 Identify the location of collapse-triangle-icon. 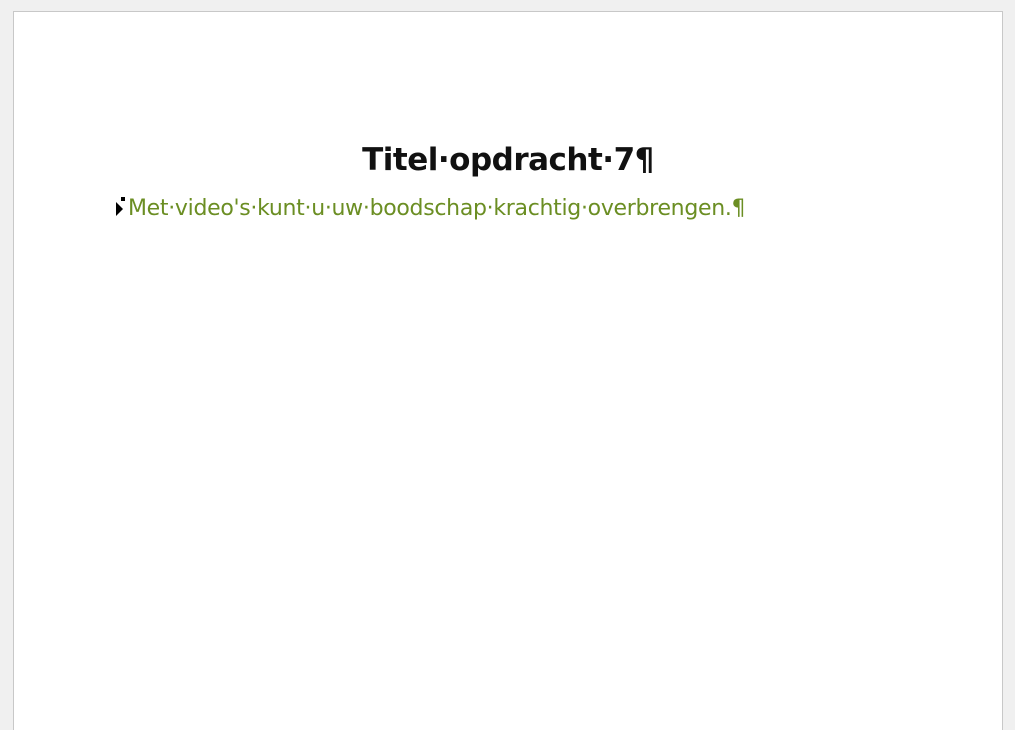
(120, 209).